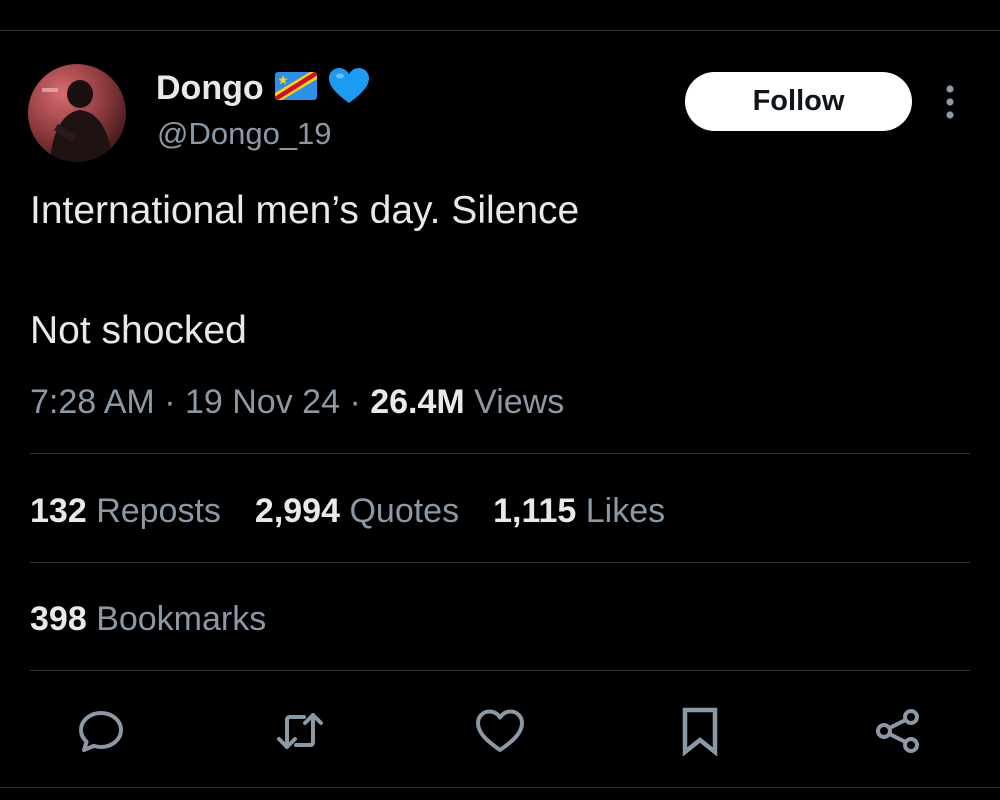  I want to click on blue-heart-icon, so click(349, 88).